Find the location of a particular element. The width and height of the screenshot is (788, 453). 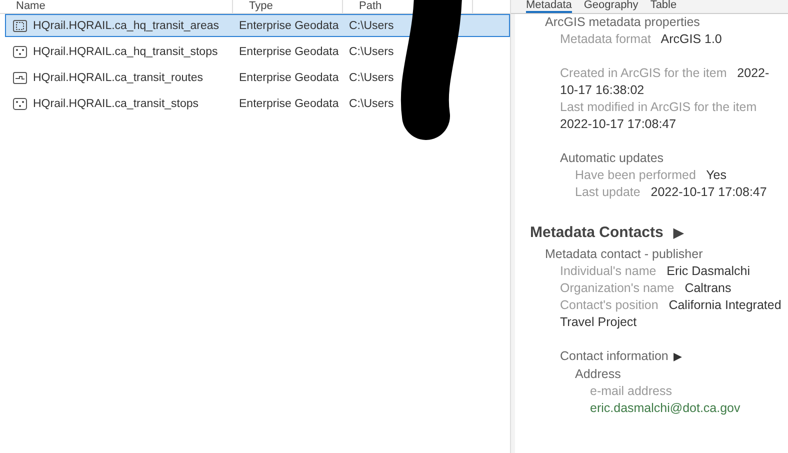

metadata-field: Organization's name Caltrans is located at coordinates (671, 288).